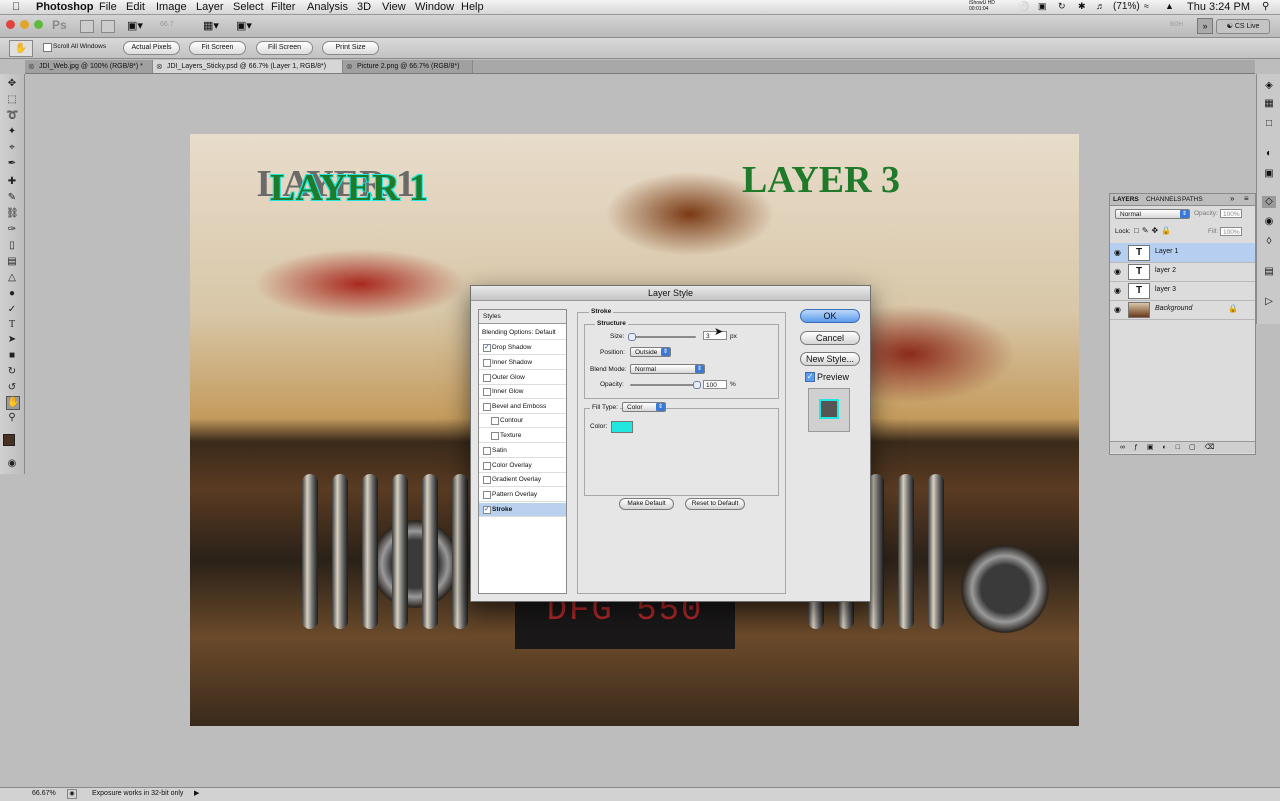 The image size is (1280, 801). Describe the element at coordinates (1269, 124) in the screenshot. I see `styles-panel-icon: □` at that location.